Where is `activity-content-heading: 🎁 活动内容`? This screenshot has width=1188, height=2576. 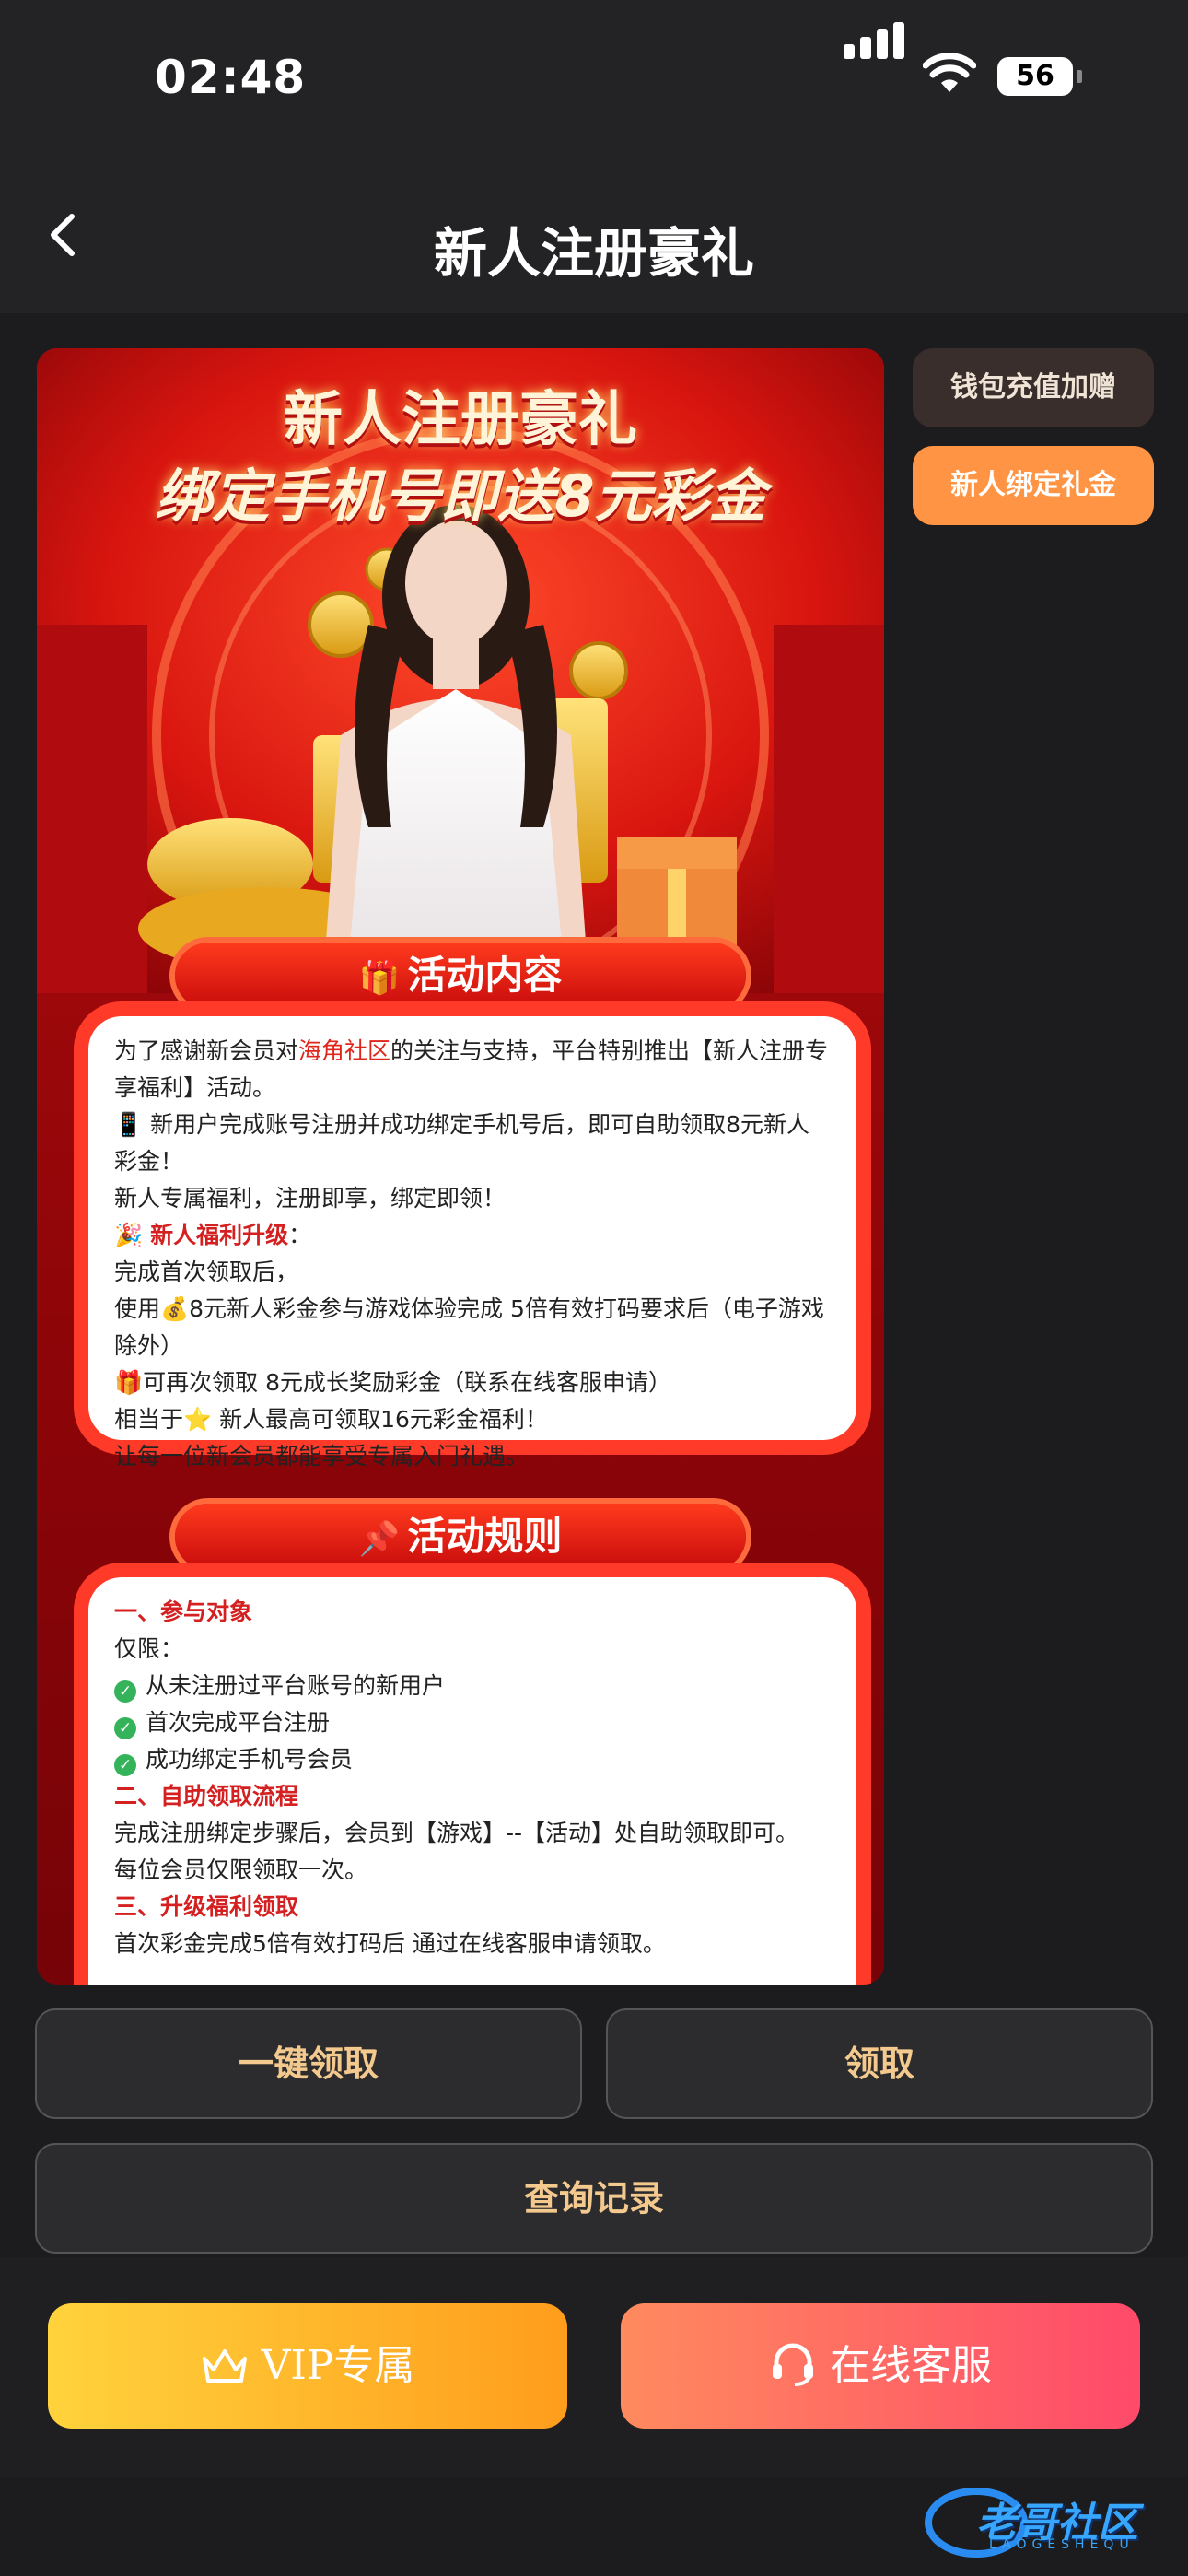 activity-content-heading: 🎁 活动内容 is located at coordinates (460, 976).